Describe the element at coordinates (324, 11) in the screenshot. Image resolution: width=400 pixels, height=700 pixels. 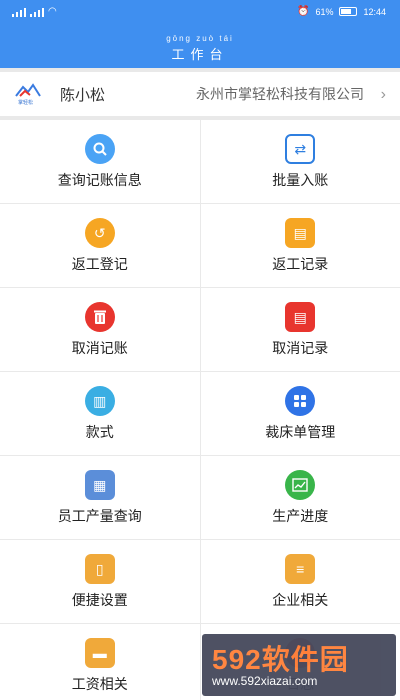
I see `battery-percent: 61%` at that location.